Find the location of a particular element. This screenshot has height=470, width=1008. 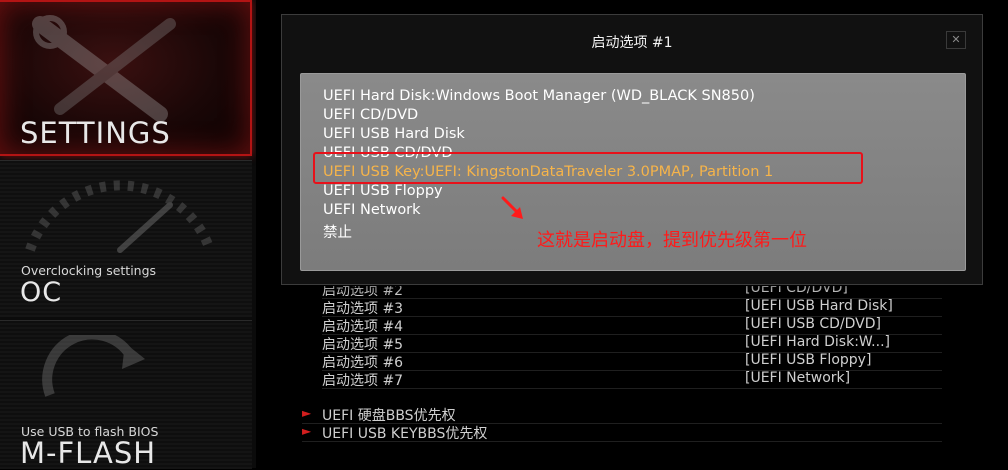

submenu-hdd-bbs-priority: ► UEFI 硬盘BBS优先权 is located at coordinates (622, 414).